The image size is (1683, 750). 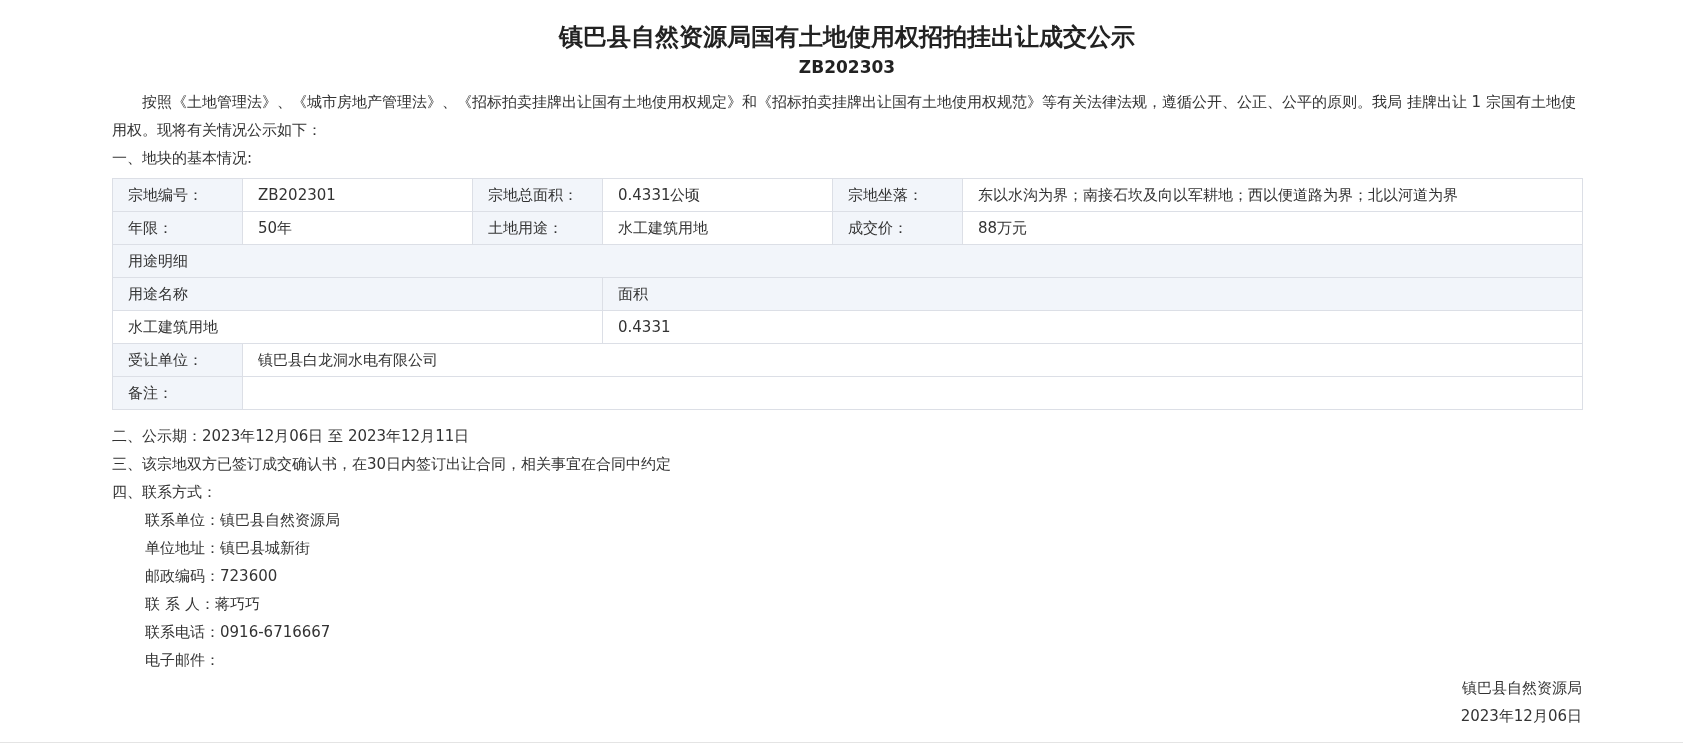 What do you see at coordinates (291, 436) in the screenshot?
I see `info-line: 二、公示期：2023年12月06日 至 2023年12月11日` at bounding box center [291, 436].